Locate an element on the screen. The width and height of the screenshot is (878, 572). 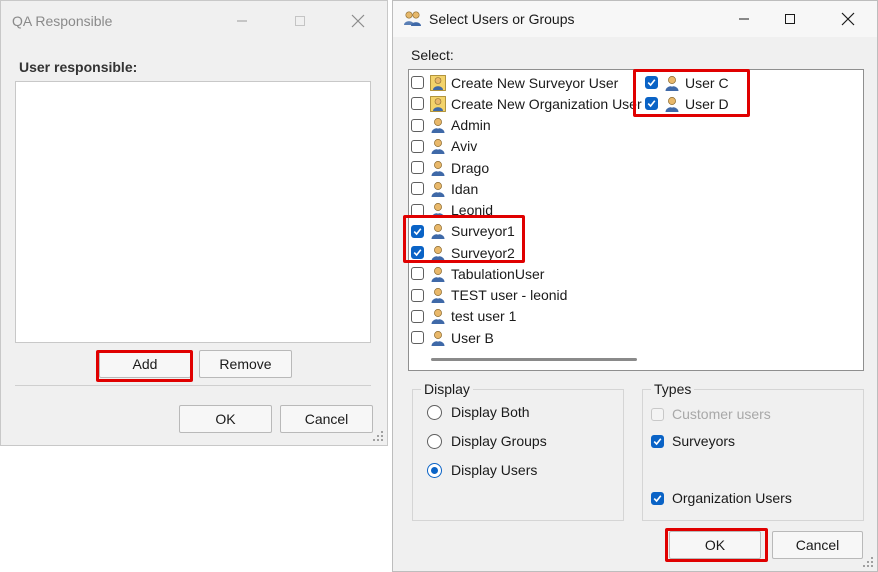
list-item: TabulationUser is located at coordinates (477, 273).